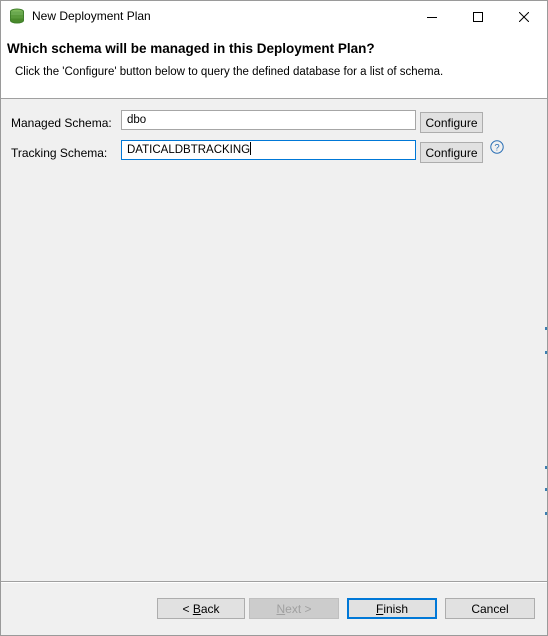  Describe the element at coordinates (196, 608) in the screenshot. I see `back-mnemonic: B` at that location.